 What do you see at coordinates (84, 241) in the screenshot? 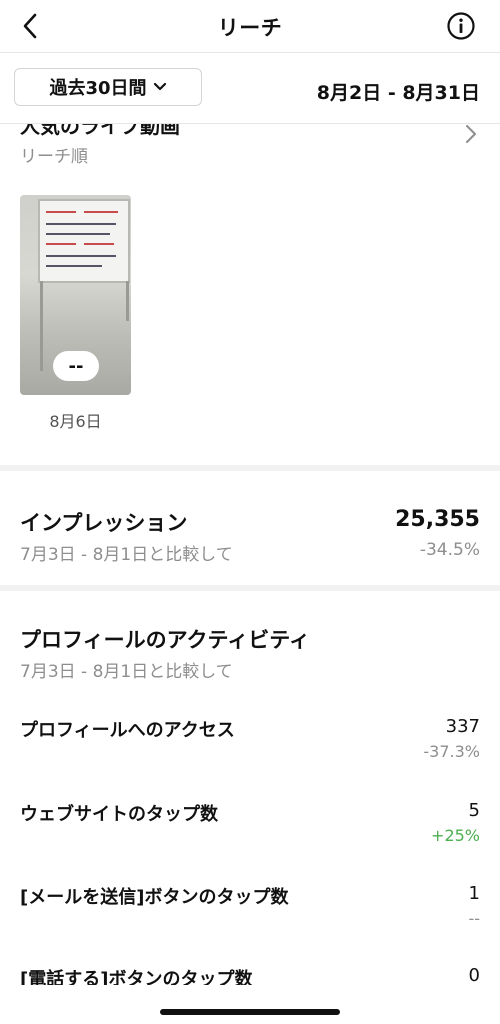
I see `whiteboard-image` at bounding box center [84, 241].